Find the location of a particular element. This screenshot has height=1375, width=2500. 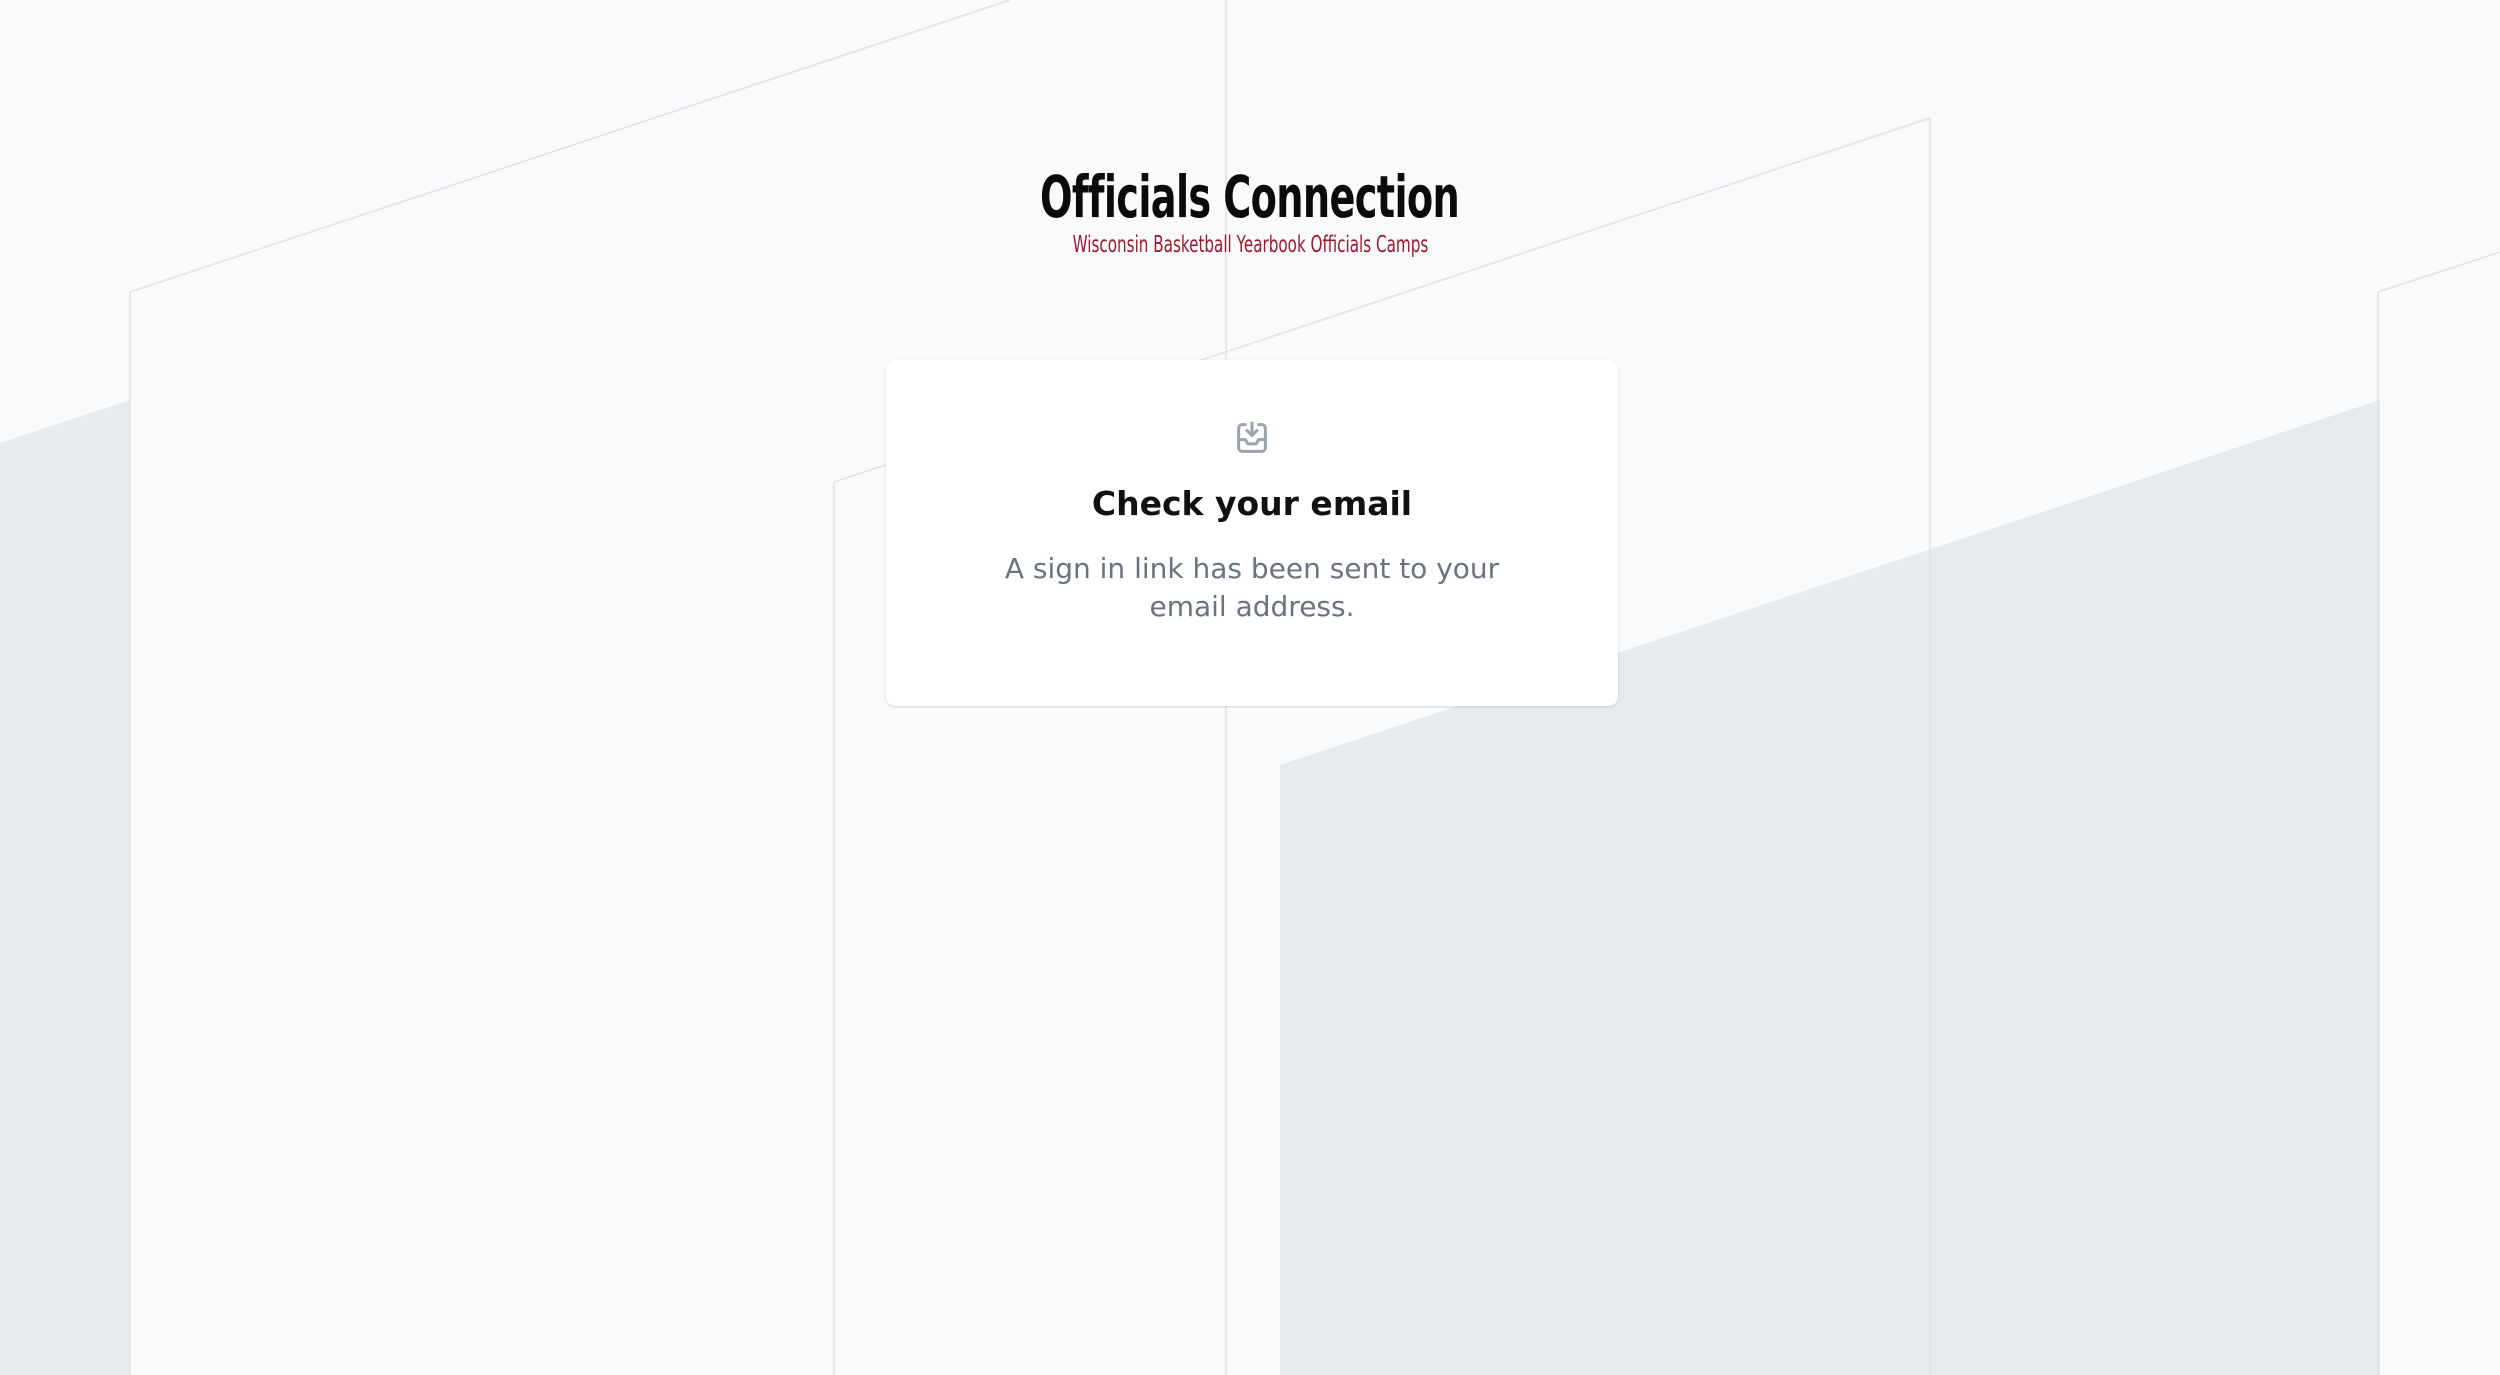

app-title-wrapper: Officials Connection is located at coordinates (1250, 197).